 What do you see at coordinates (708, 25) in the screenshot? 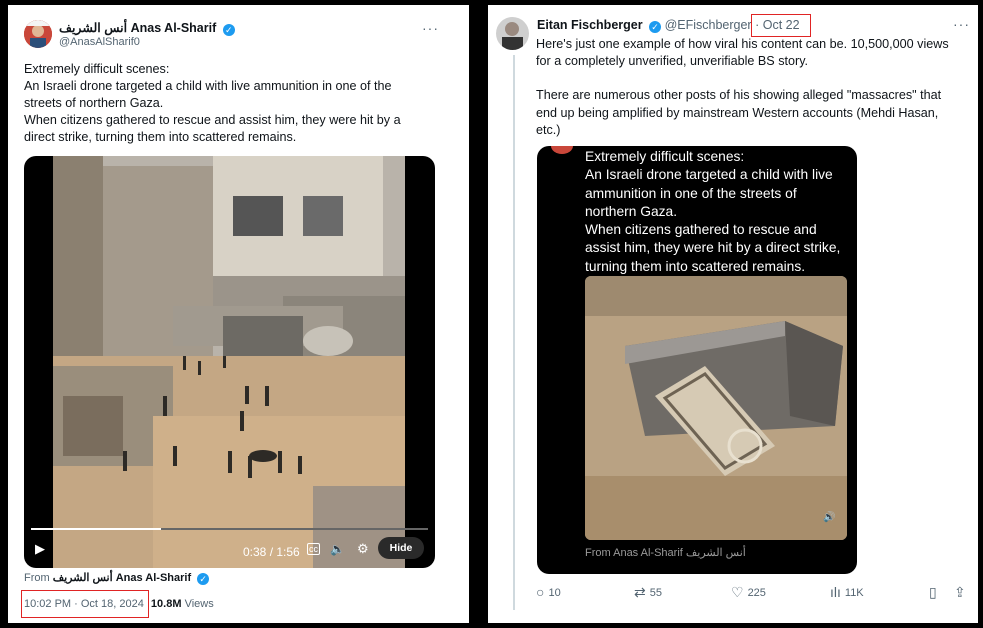
I see `author-handle: @EFischberger` at bounding box center [708, 25].